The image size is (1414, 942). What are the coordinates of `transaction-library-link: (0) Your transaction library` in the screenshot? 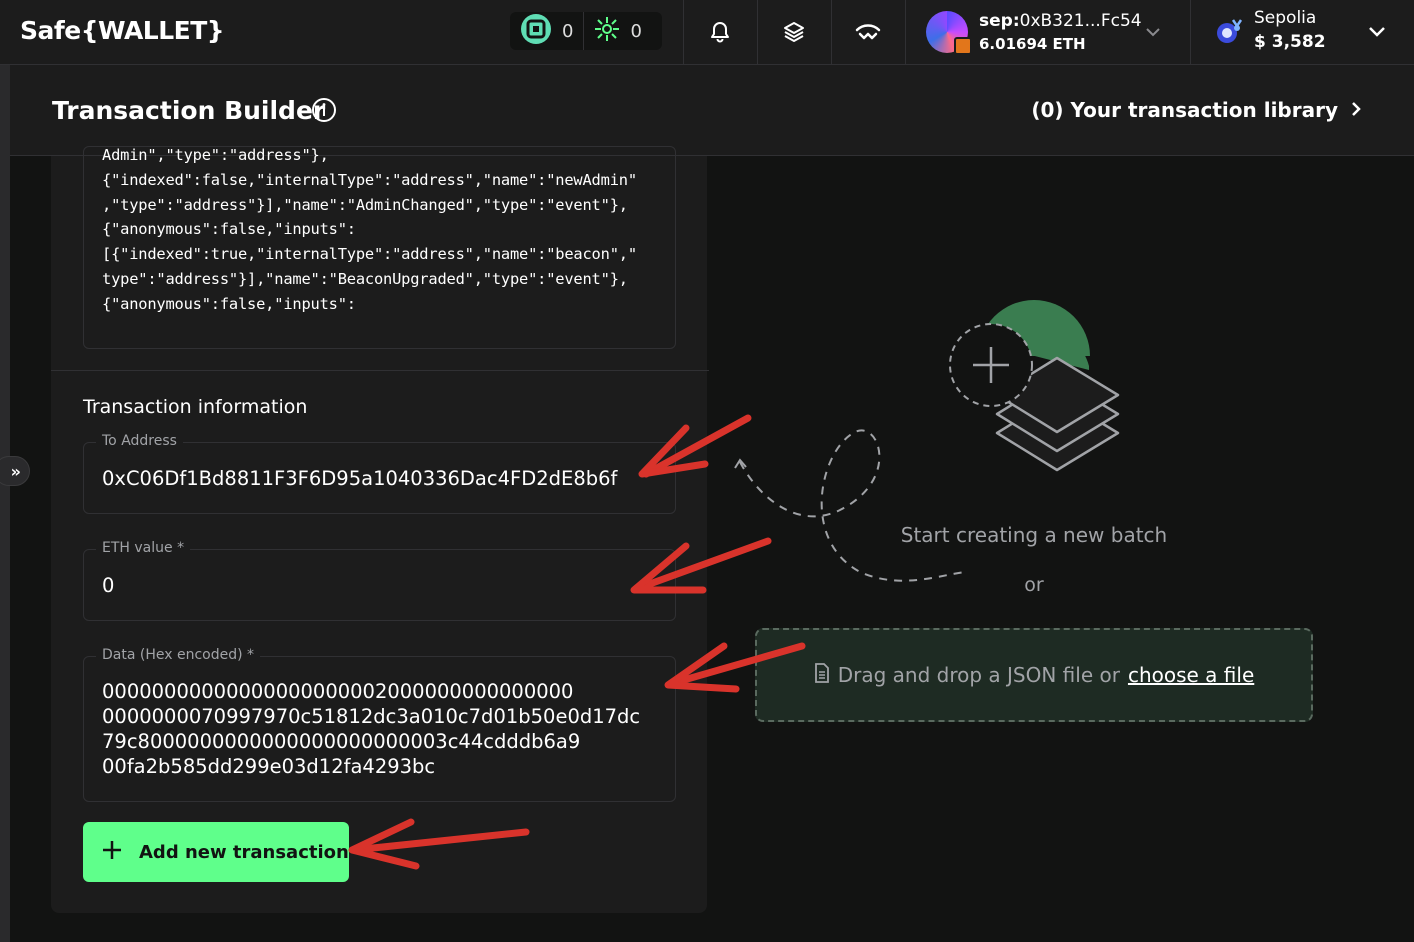 It's located at (1196, 110).